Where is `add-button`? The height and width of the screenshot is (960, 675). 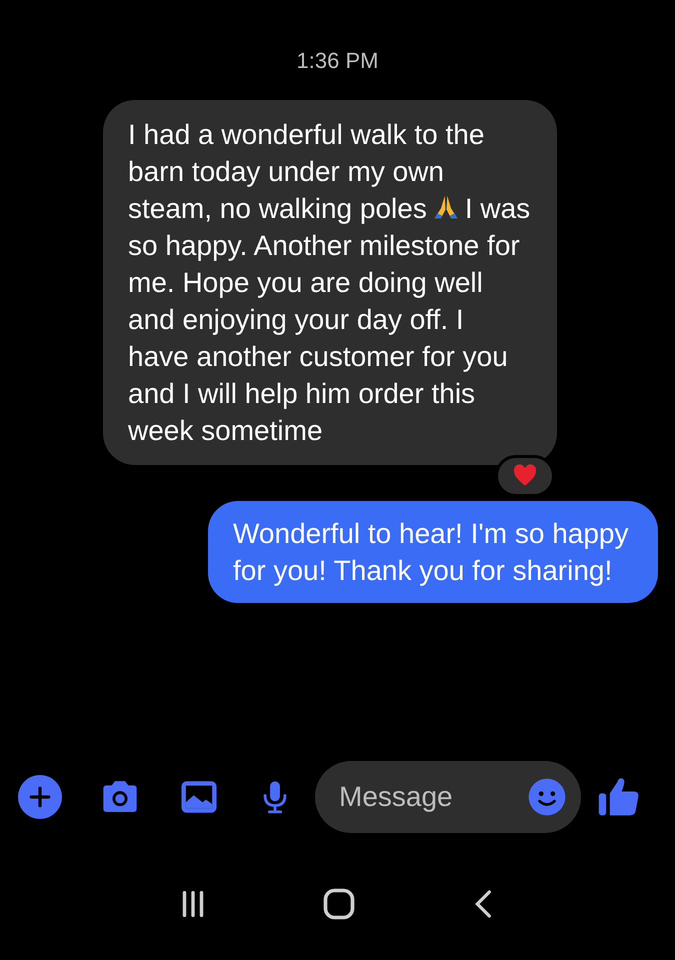
add-button is located at coordinates (40, 797).